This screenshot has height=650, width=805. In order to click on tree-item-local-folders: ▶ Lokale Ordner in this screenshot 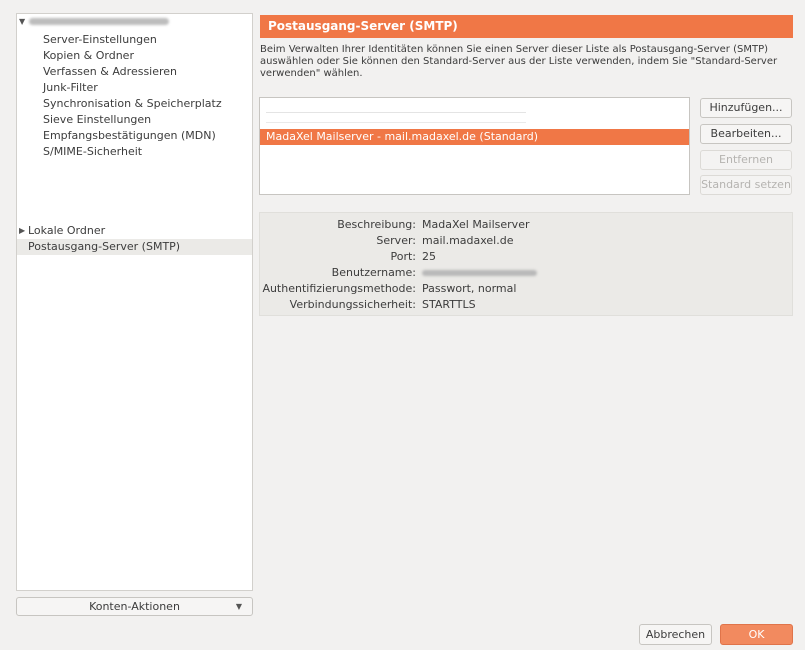, I will do `click(134, 231)`.